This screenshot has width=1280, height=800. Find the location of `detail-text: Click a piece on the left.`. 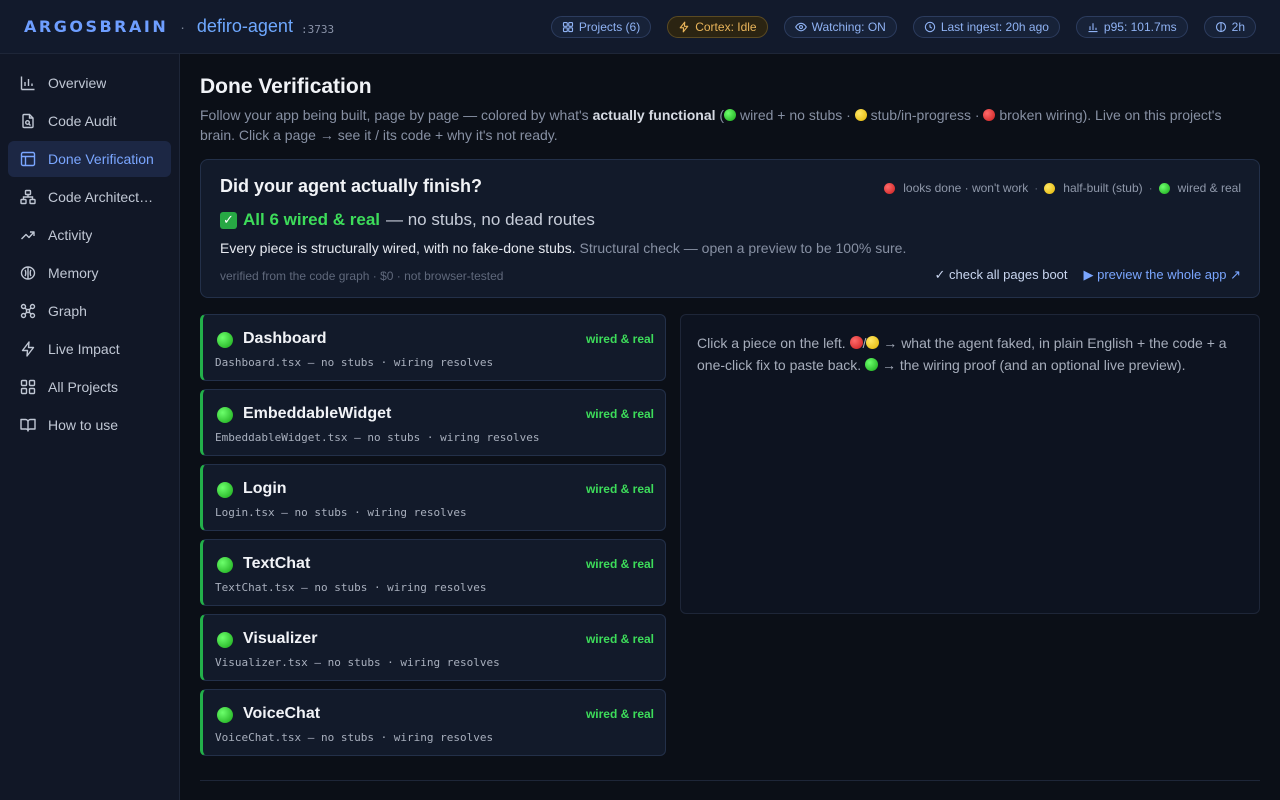

detail-text: Click a piece on the left. is located at coordinates (773, 343).